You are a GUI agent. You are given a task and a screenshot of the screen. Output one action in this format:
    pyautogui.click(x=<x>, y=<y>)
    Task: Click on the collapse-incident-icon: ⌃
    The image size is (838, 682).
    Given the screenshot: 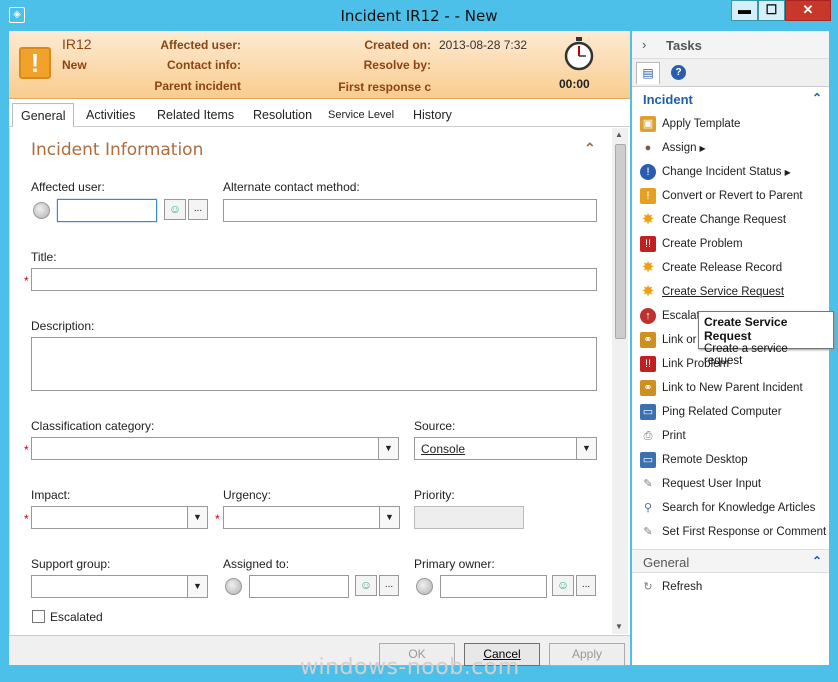 What is the action you would take?
    pyautogui.click(x=817, y=98)
    